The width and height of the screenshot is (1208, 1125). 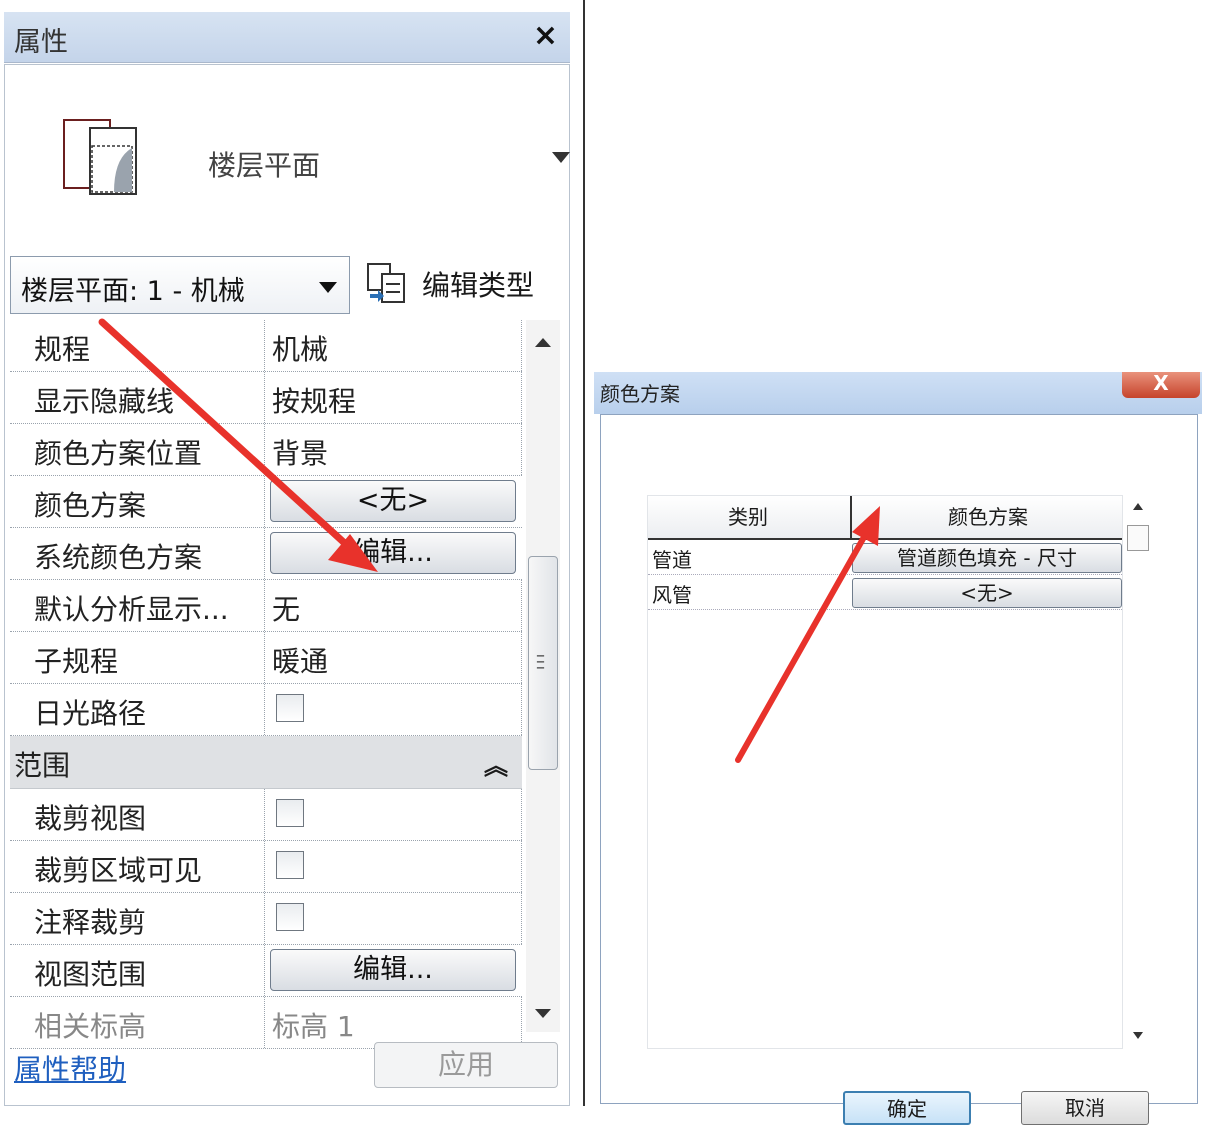 I want to click on category-cell: 管道, so click(x=672, y=560).